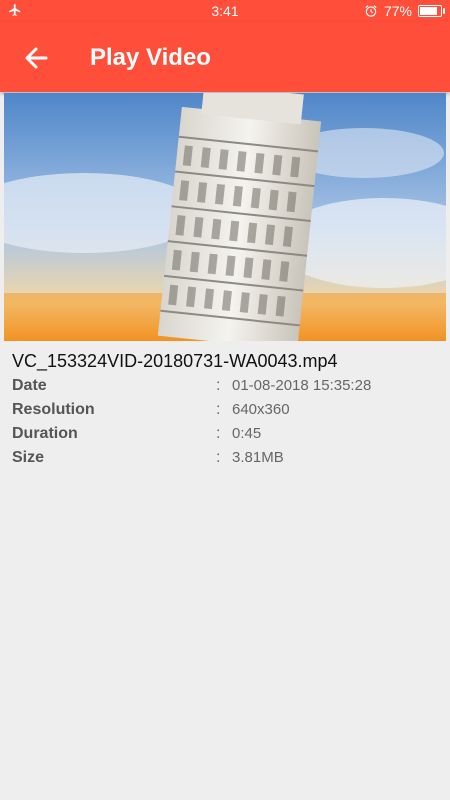 This screenshot has width=450, height=800. What do you see at coordinates (227, 461) in the screenshot?
I see `detail-row-size: Size : 3.81MB` at bounding box center [227, 461].